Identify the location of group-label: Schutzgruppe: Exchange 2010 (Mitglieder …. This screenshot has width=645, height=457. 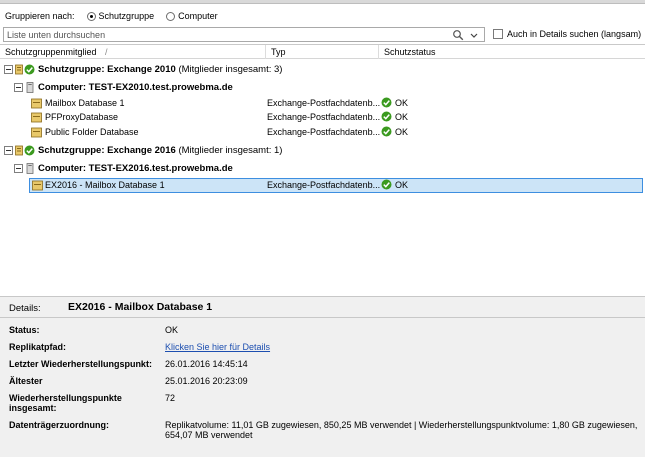
(160, 69).